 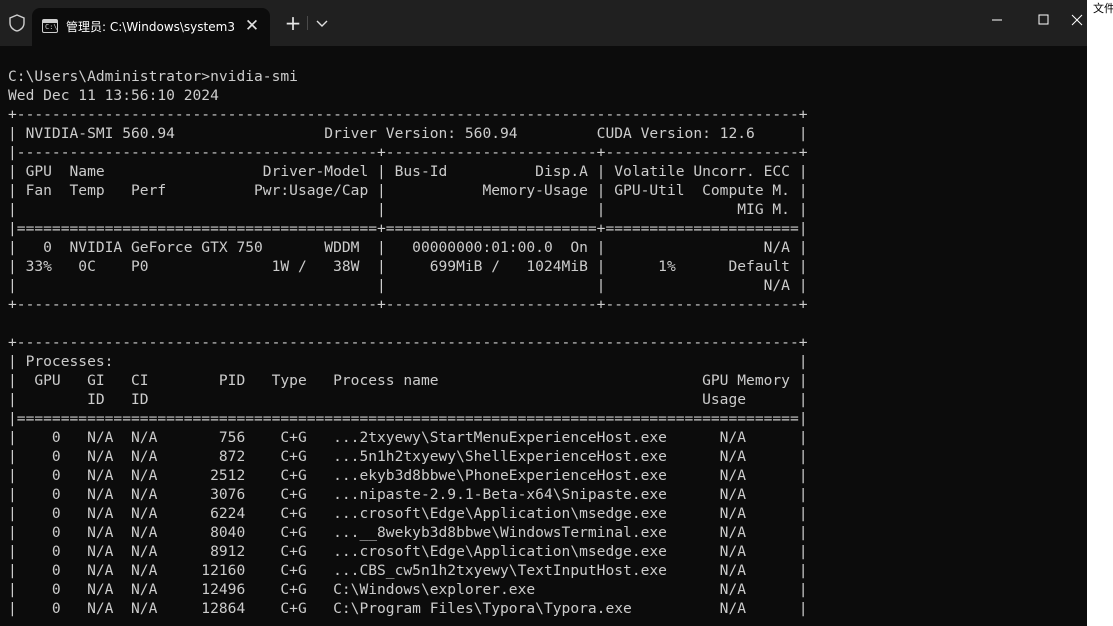 What do you see at coordinates (408, 285) in the screenshot?
I see `terminal-line: | | | N/A |` at bounding box center [408, 285].